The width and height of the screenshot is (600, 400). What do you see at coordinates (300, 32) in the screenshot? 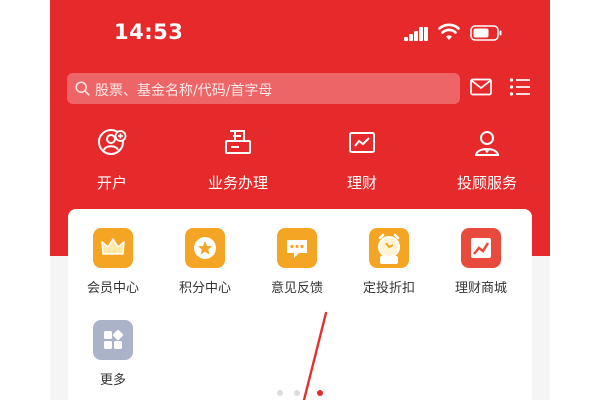
I see `status-bar: 14:53` at bounding box center [300, 32].